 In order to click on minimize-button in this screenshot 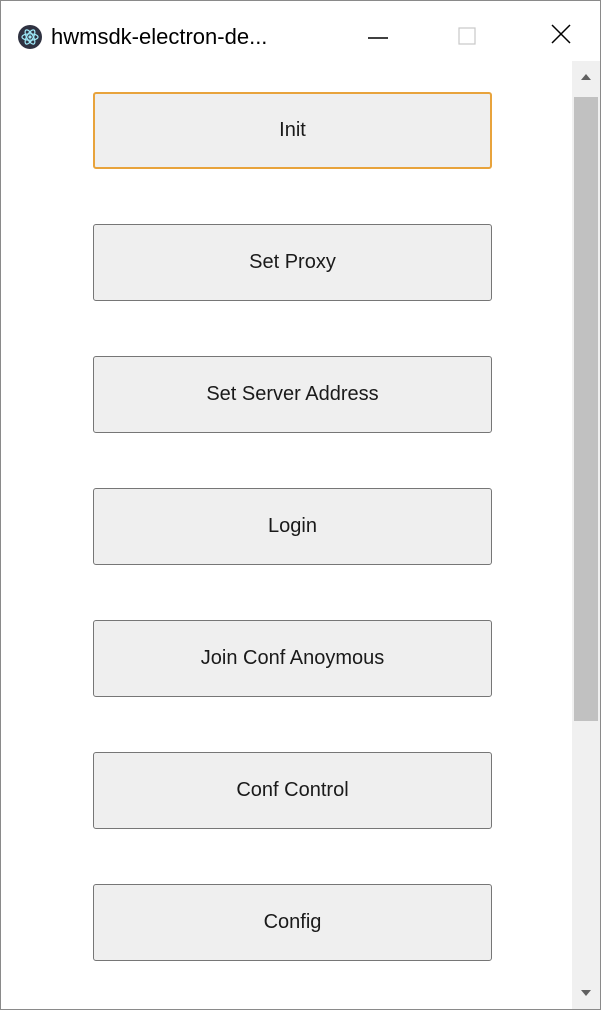, I will do `click(379, 36)`.